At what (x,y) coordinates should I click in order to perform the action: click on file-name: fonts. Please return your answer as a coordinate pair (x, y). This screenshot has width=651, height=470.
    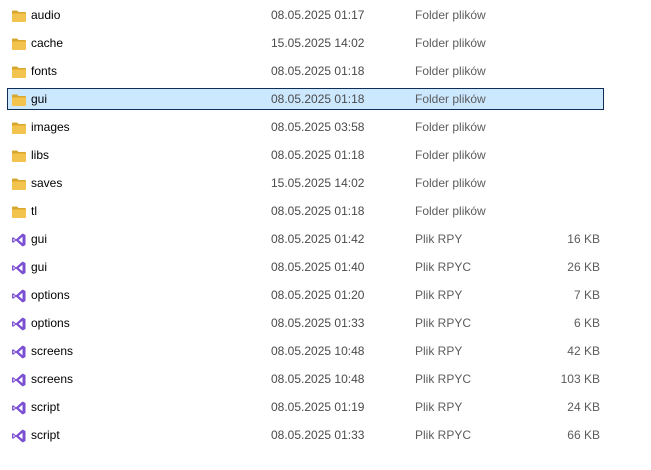
    Looking at the image, I should click on (44, 71).